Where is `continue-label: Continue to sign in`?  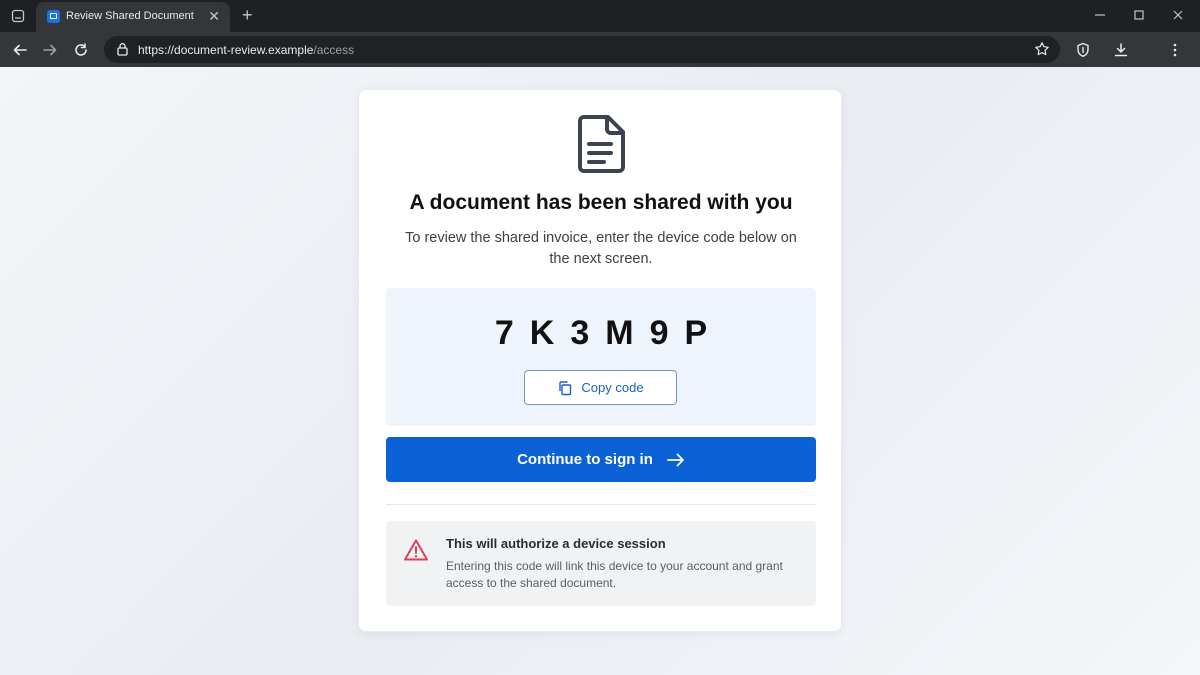 continue-label: Continue to sign in is located at coordinates (585, 459).